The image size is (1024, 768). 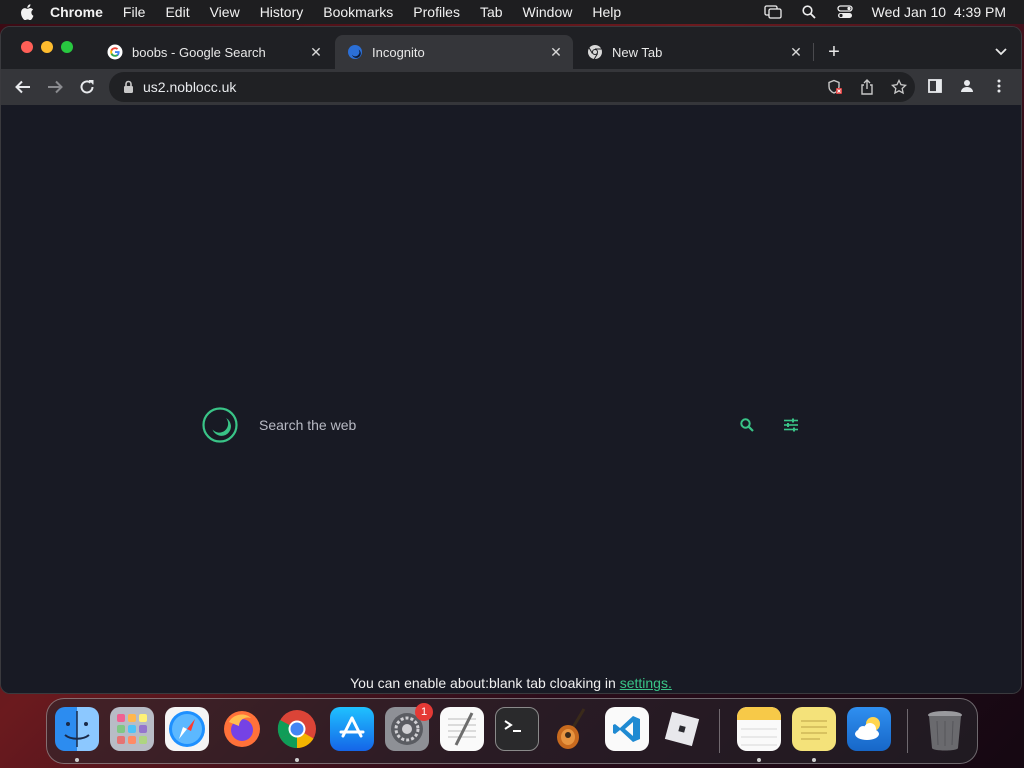 I want to click on dock: 1, so click(x=512, y=731).